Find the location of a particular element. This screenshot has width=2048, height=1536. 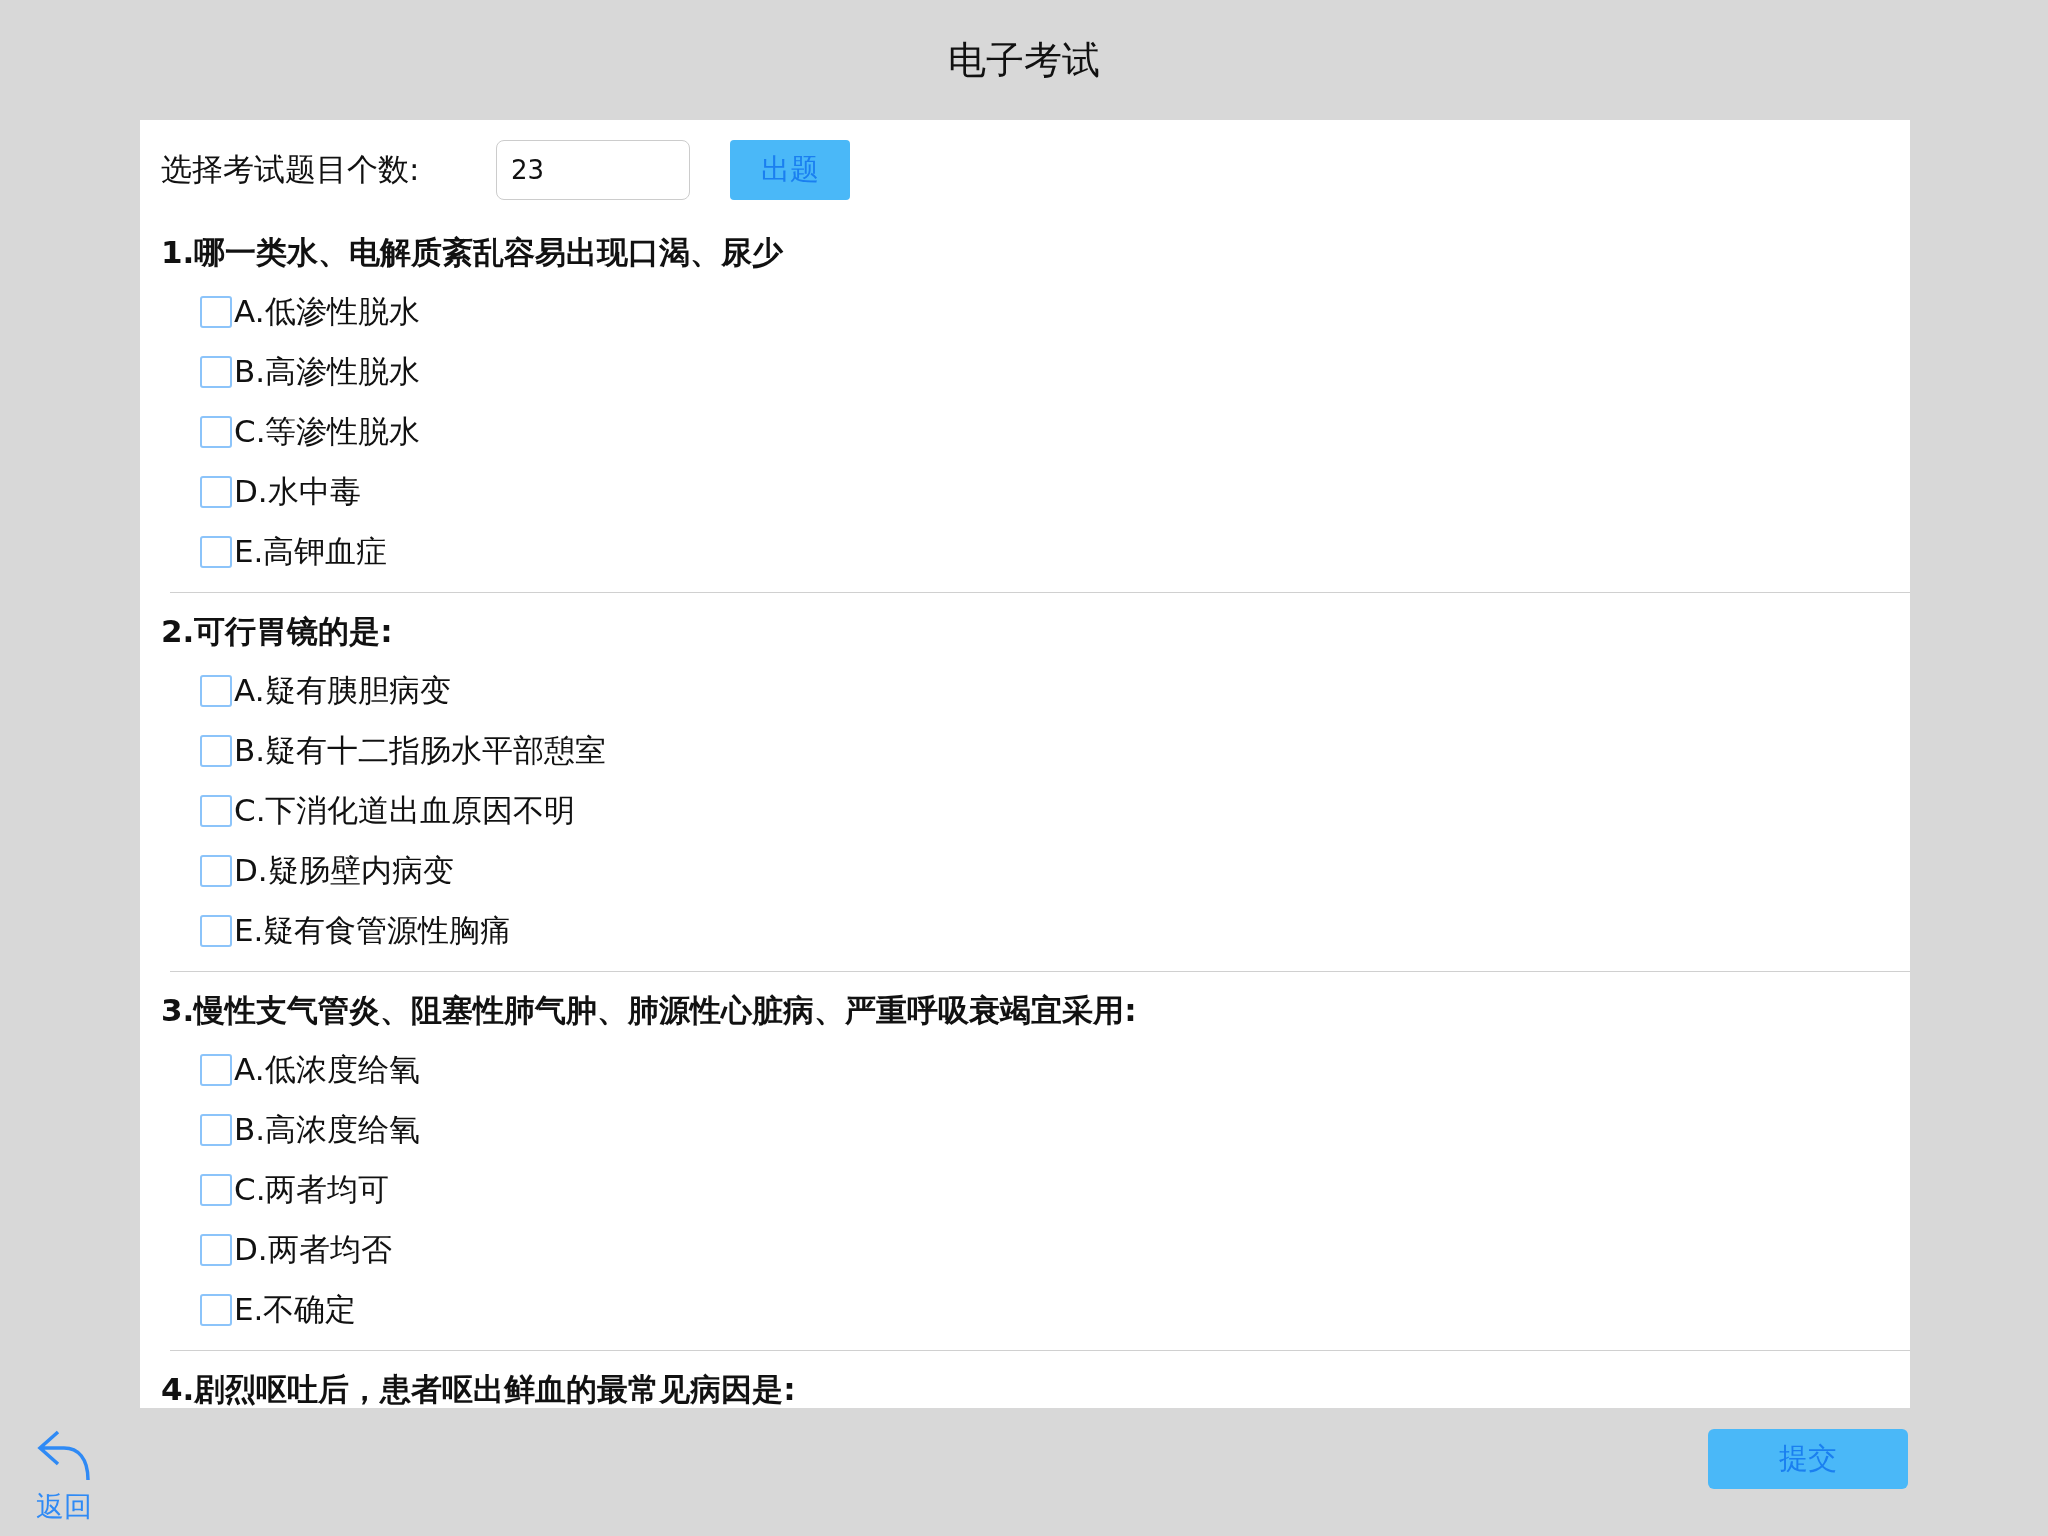

question-count-label: 选择考试题目个数: is located at coordinates (291, 169).